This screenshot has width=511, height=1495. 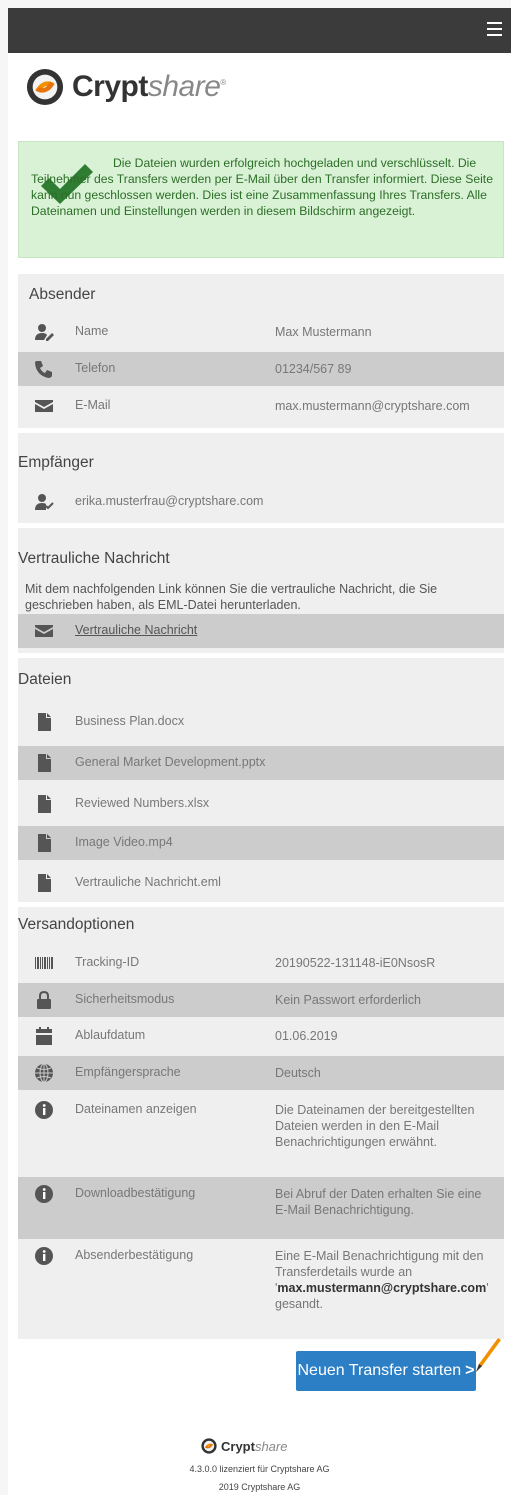 What do you see at coordinates (44, 963) in the screenshot?
I see `barcode-icon` at bounding box center [44, 963].